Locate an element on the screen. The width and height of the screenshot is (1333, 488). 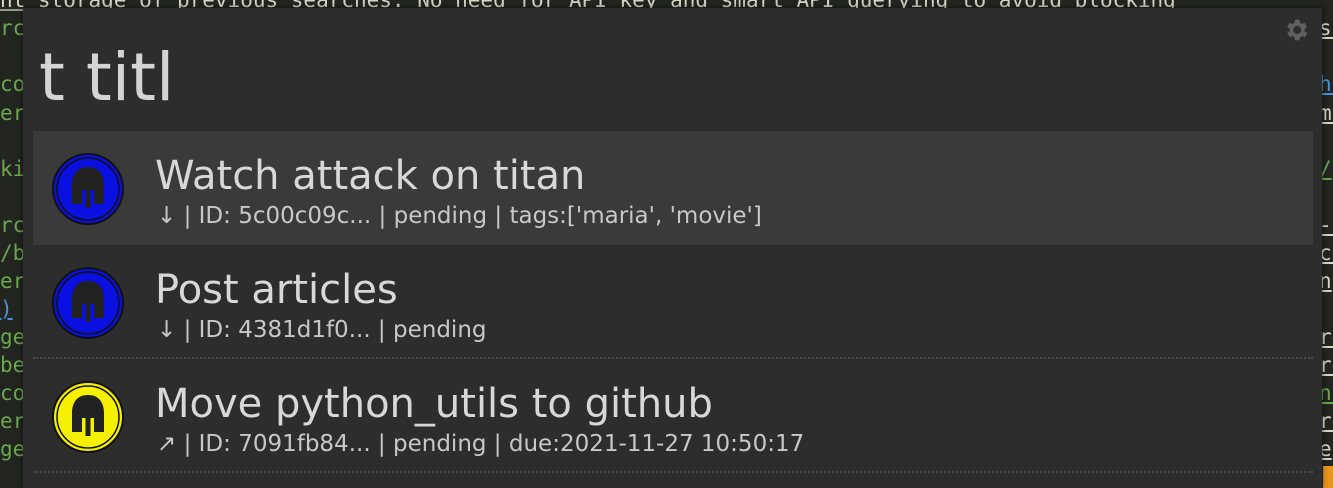
editor-scroll-marker is located at coordinates (1328, 477).